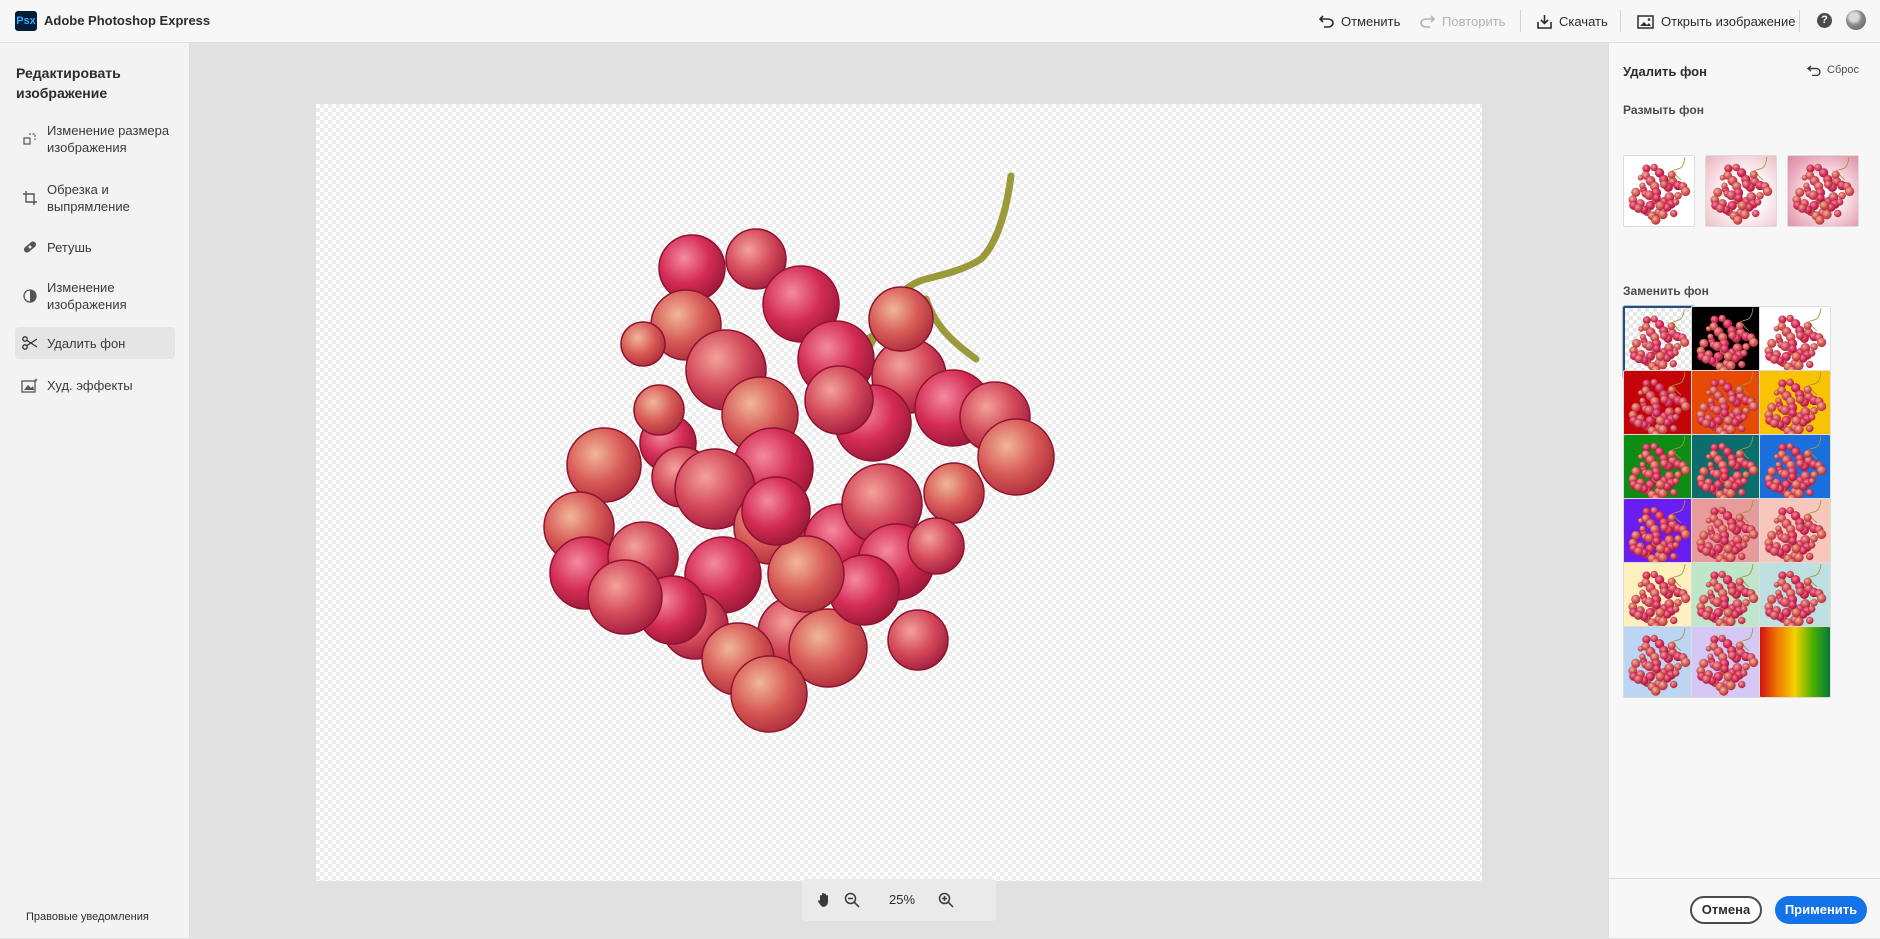 The height and width of the screenshot is (939, 1880). I want to click on zoom-level: 25%, so click(902, 899).